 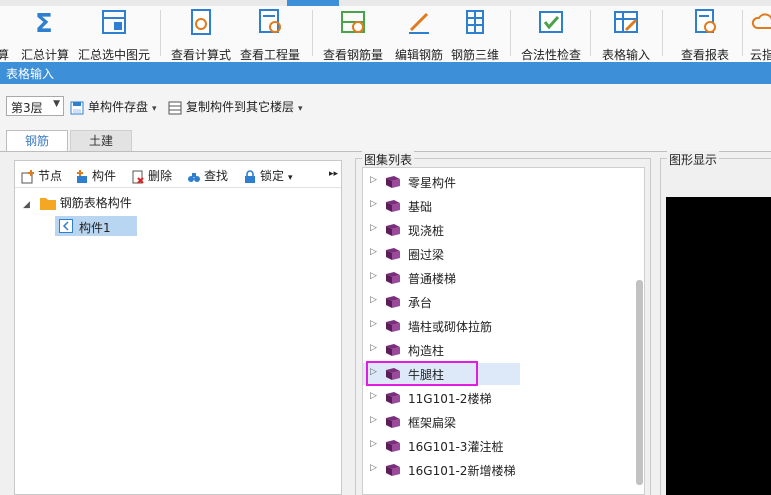 I want to click on view-report-label: 查看报表, so click(x=704, y=55).